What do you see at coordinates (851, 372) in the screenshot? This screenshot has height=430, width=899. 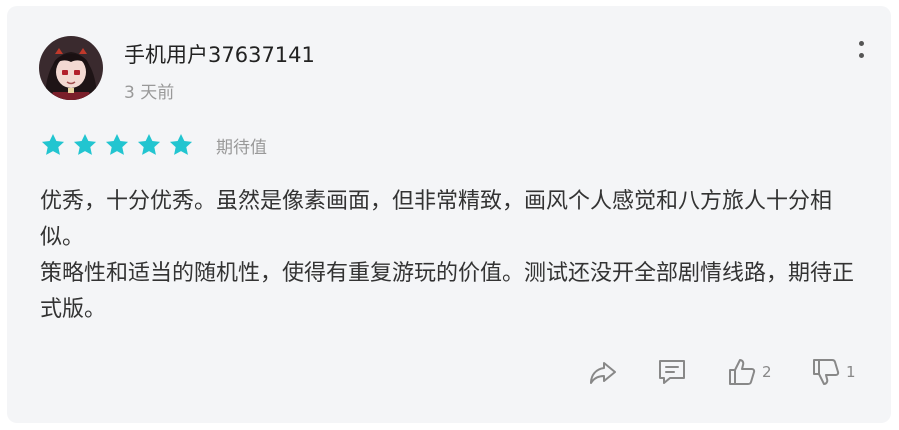 I see `dislike-count: 1` at bounding box center [851, 372].